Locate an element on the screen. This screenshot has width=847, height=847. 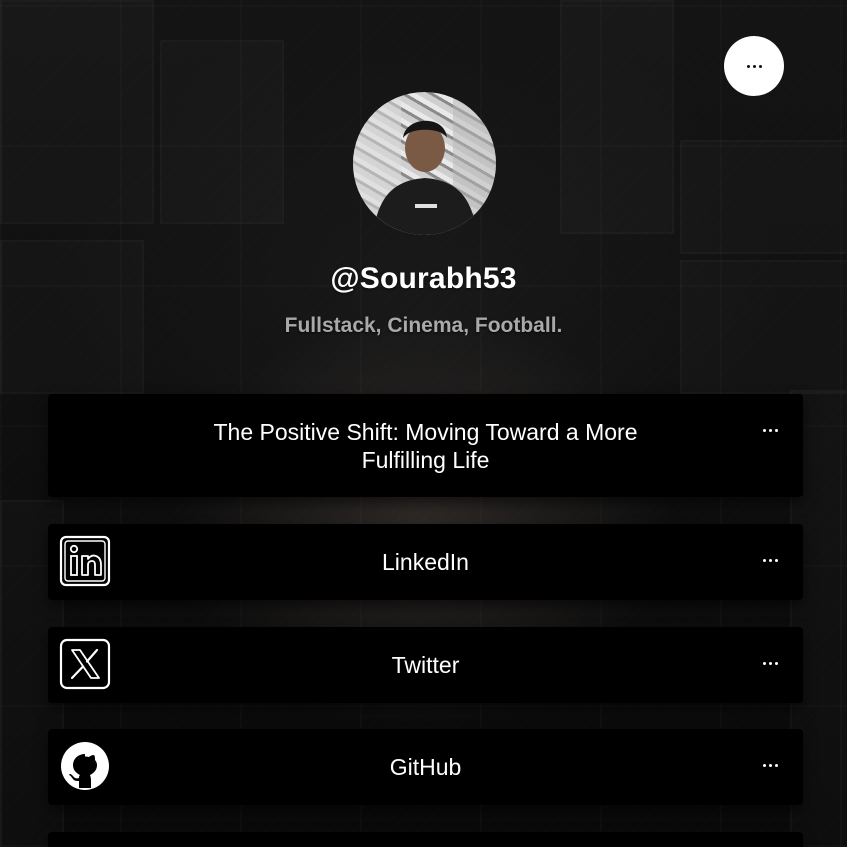
x-icon is located at coordinates (85, 664).